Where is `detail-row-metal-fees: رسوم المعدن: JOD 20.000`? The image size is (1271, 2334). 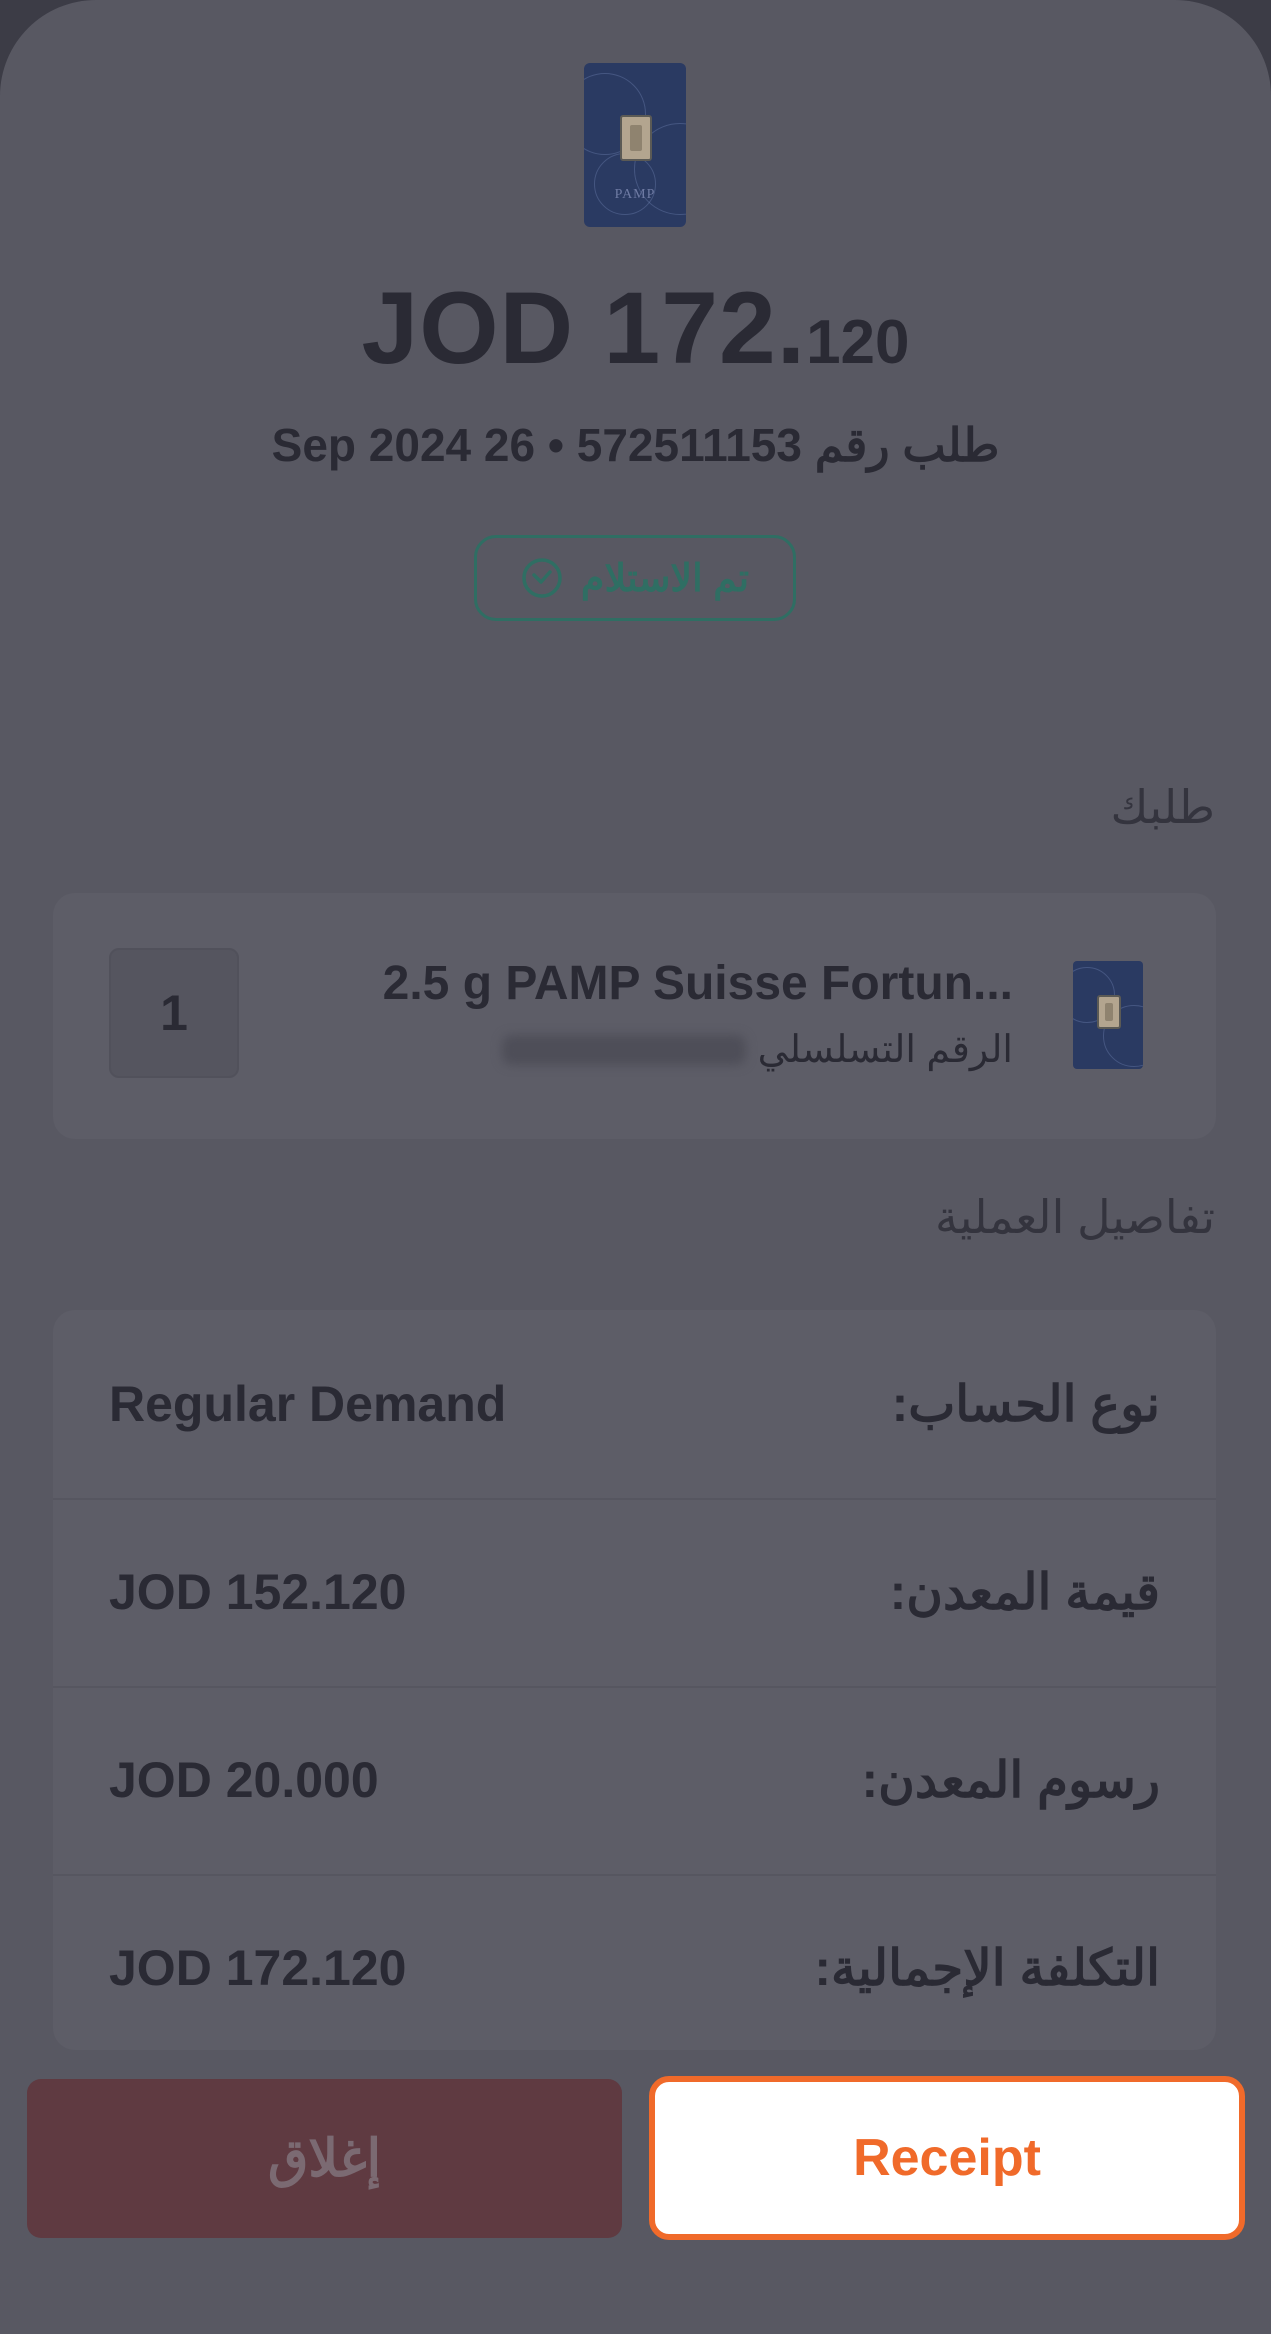
detail-row-metal-fees: رسوم المعدن: JOD 20.000 is located at coordinates (634, 1781).